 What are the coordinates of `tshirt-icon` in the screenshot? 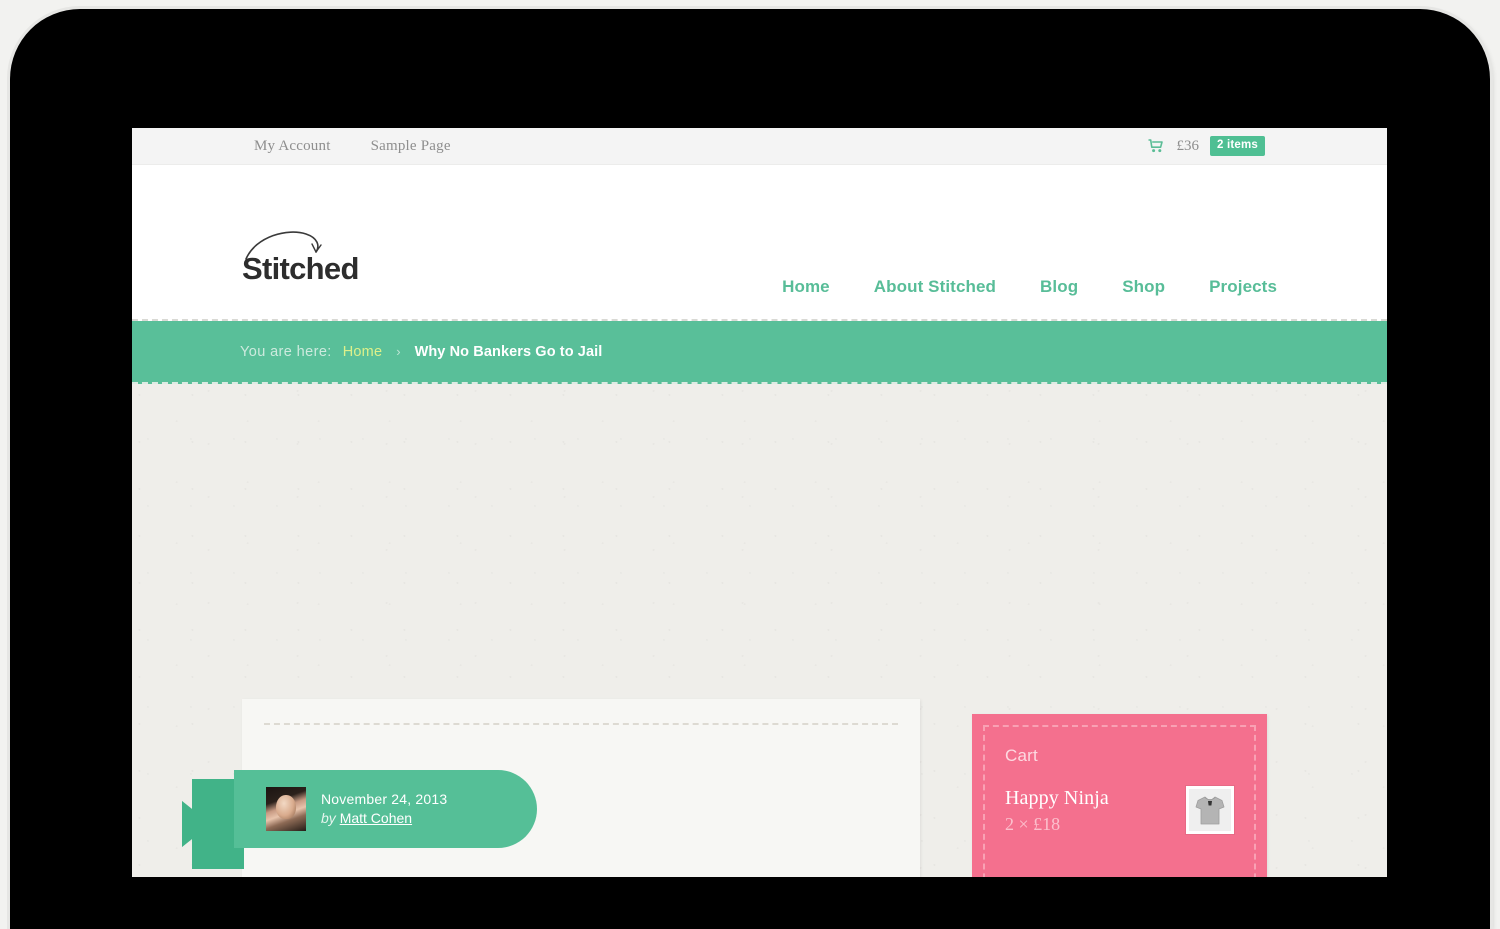 It's located at (1210, 810).